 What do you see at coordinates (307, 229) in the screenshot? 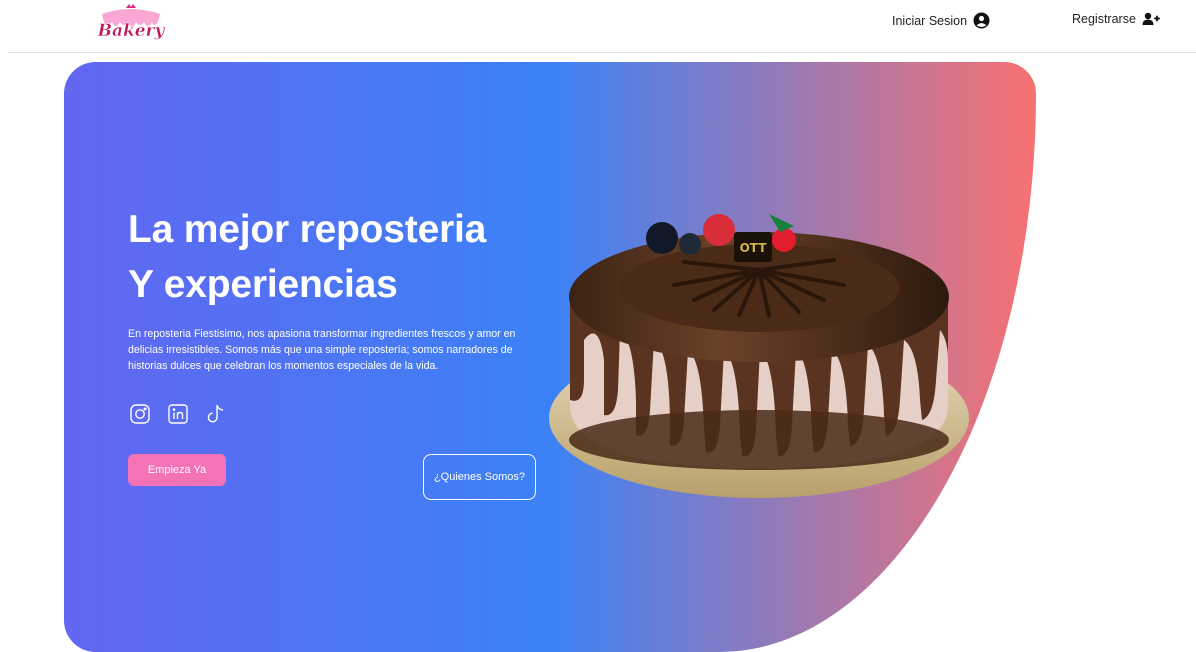
I see `hero-title-line-1: La mejor reposteria` at bounding box center [307, 229].